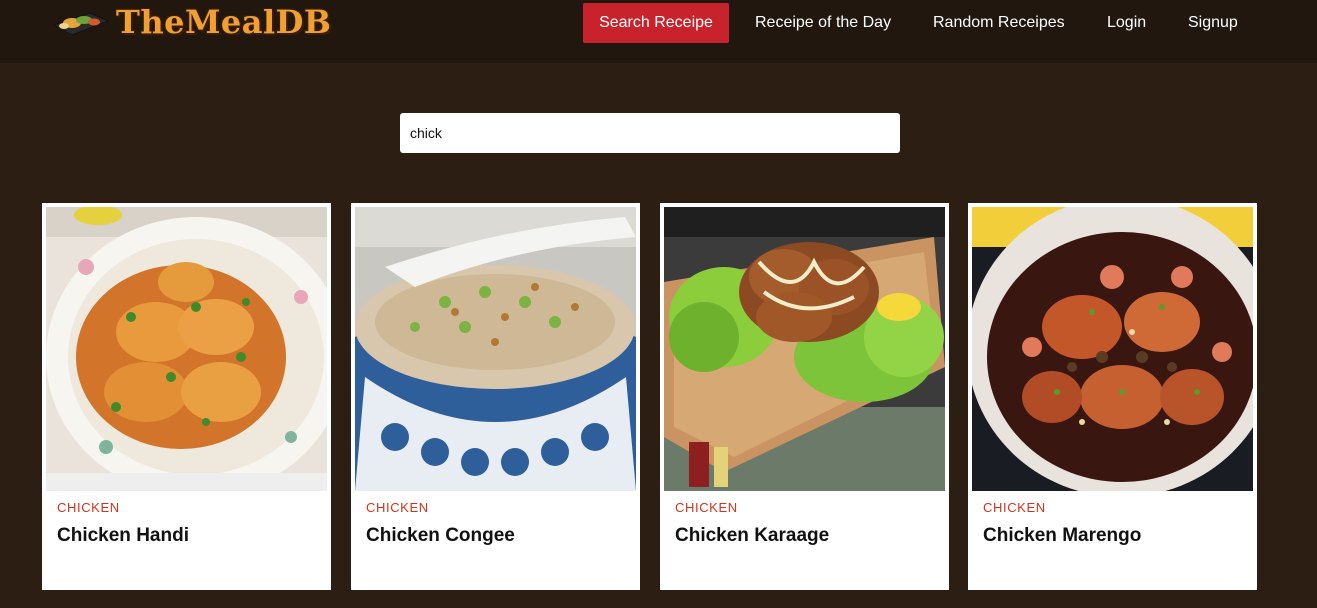 This screenshot has width=1317, height=608. I want to click on meal-card: CHICKEN Chicken Karaage, so click(804, 396).